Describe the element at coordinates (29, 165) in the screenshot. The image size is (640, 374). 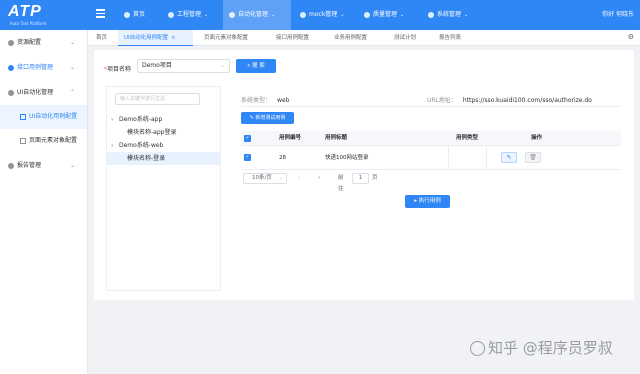
I see `sidebar-item-label: 报告管理` at that location.